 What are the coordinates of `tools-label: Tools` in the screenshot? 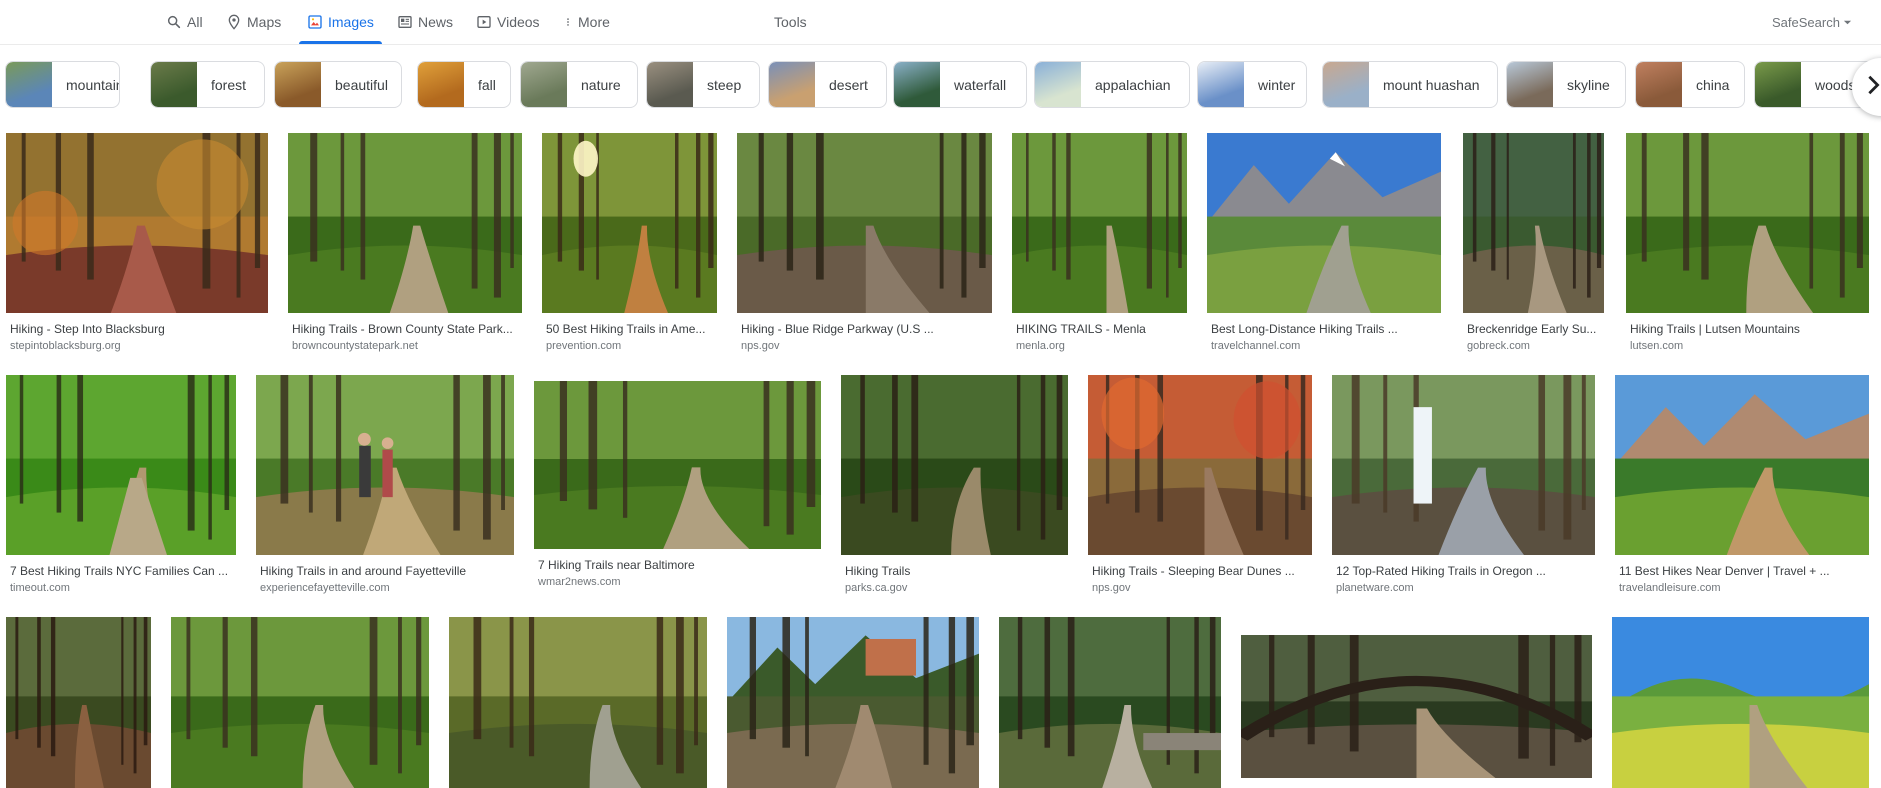 It's located at (790, 22).